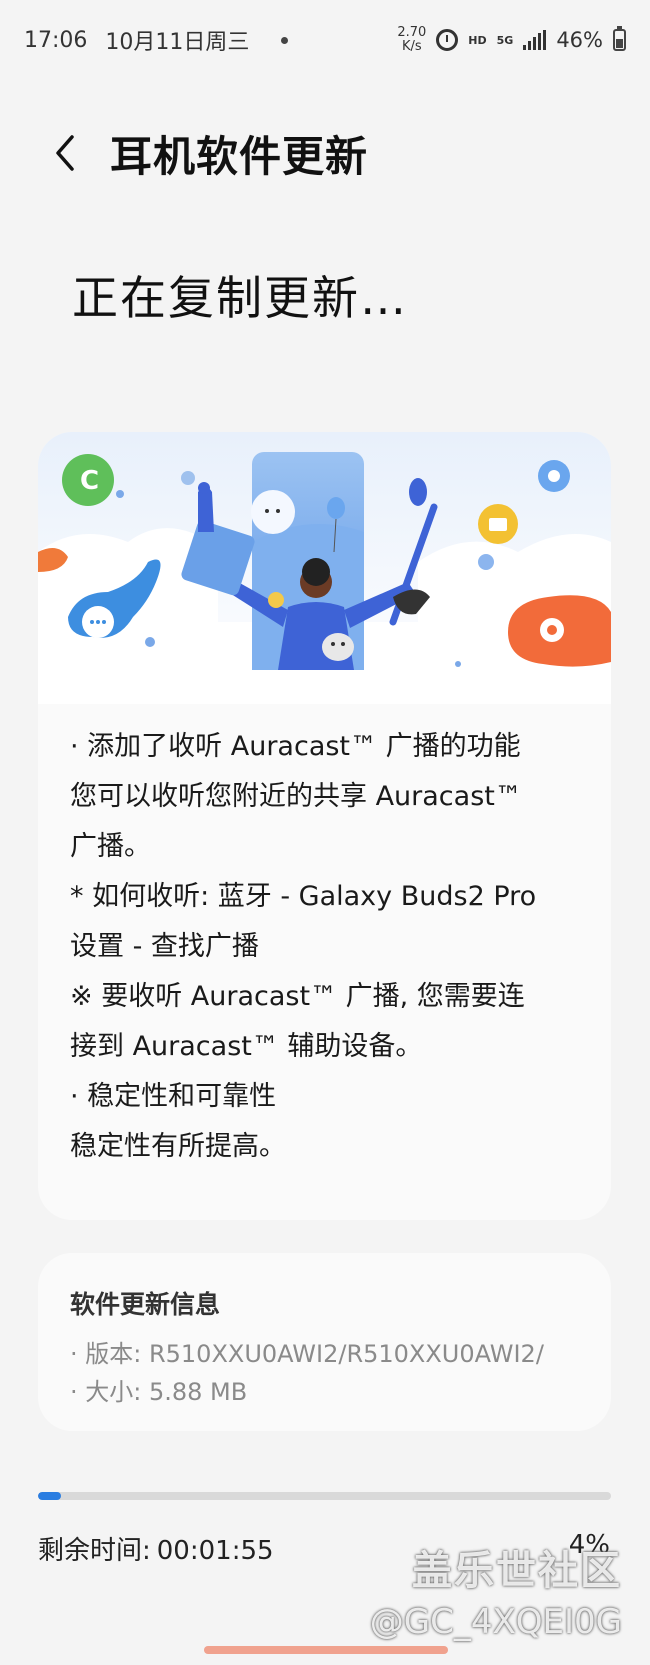 The width and height of the screenshot is (650, 1665). Describe the element at coordinates (535, 40) in the screenshot. I see `signal-icon` at that location.